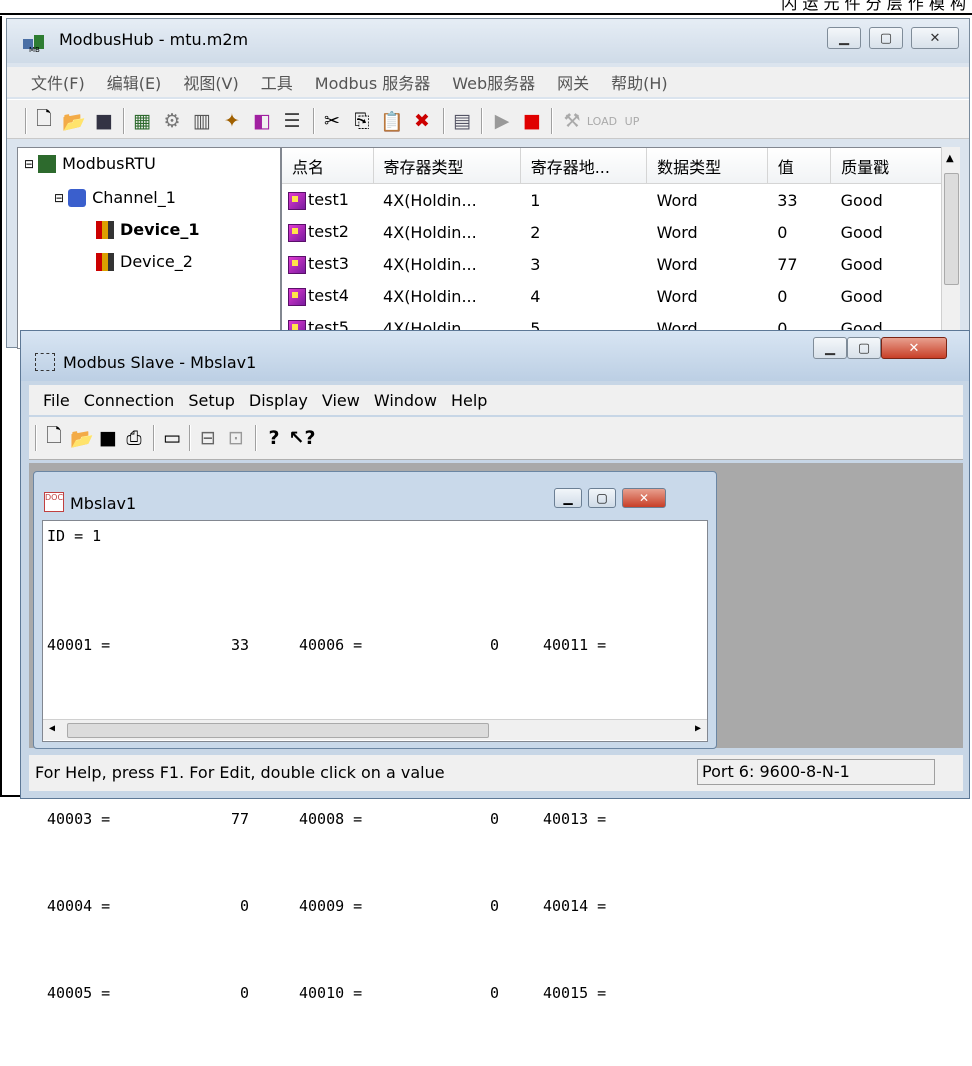  What do you see at coordinates (864, 348) in the screenshot?
I see `slave-maximize-button: ▢` at bounding box center [864, 348].